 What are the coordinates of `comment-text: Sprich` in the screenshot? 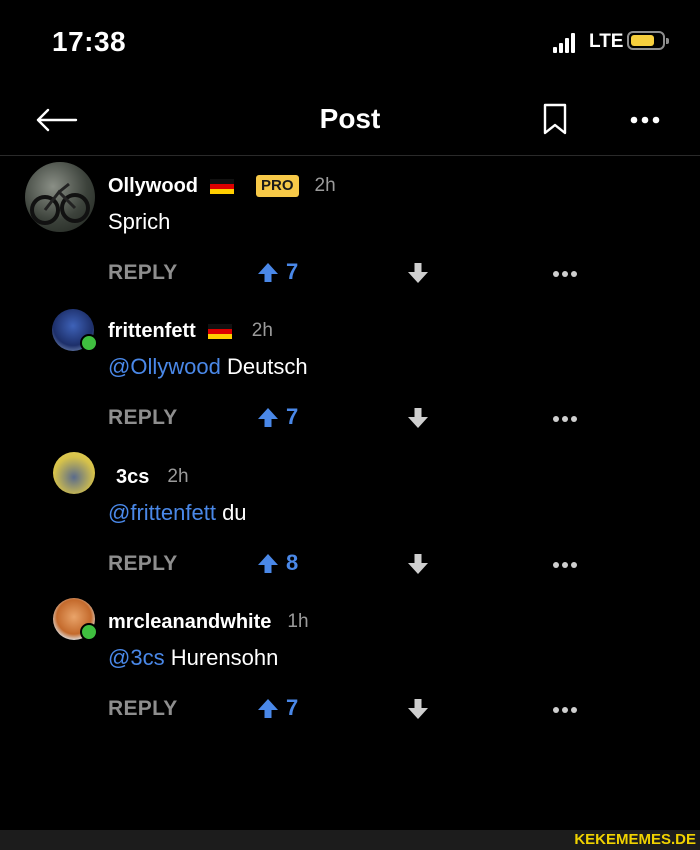 It's located at (139, 222).